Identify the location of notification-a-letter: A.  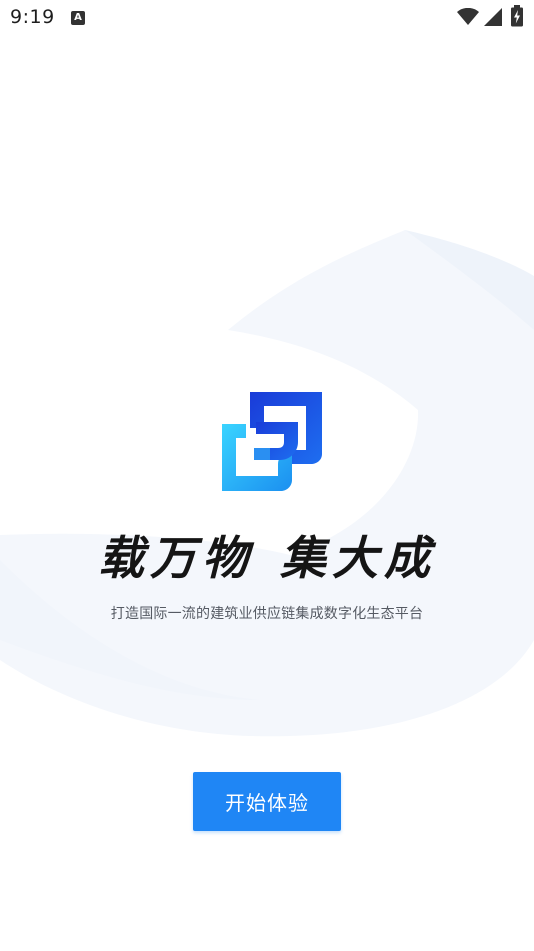
(78, 17).